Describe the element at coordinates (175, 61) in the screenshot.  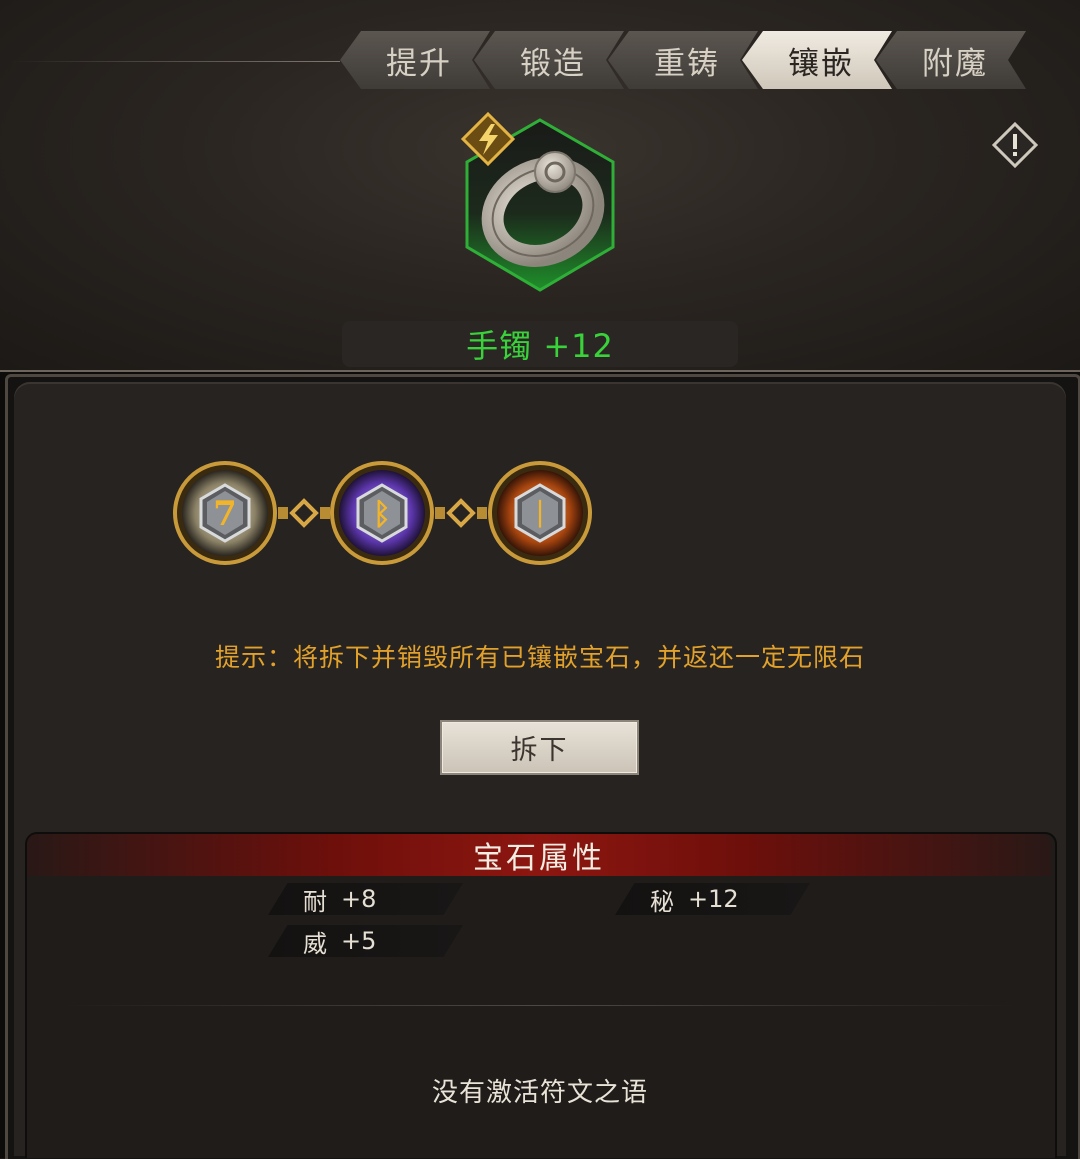
I see `header-divider` at that location.